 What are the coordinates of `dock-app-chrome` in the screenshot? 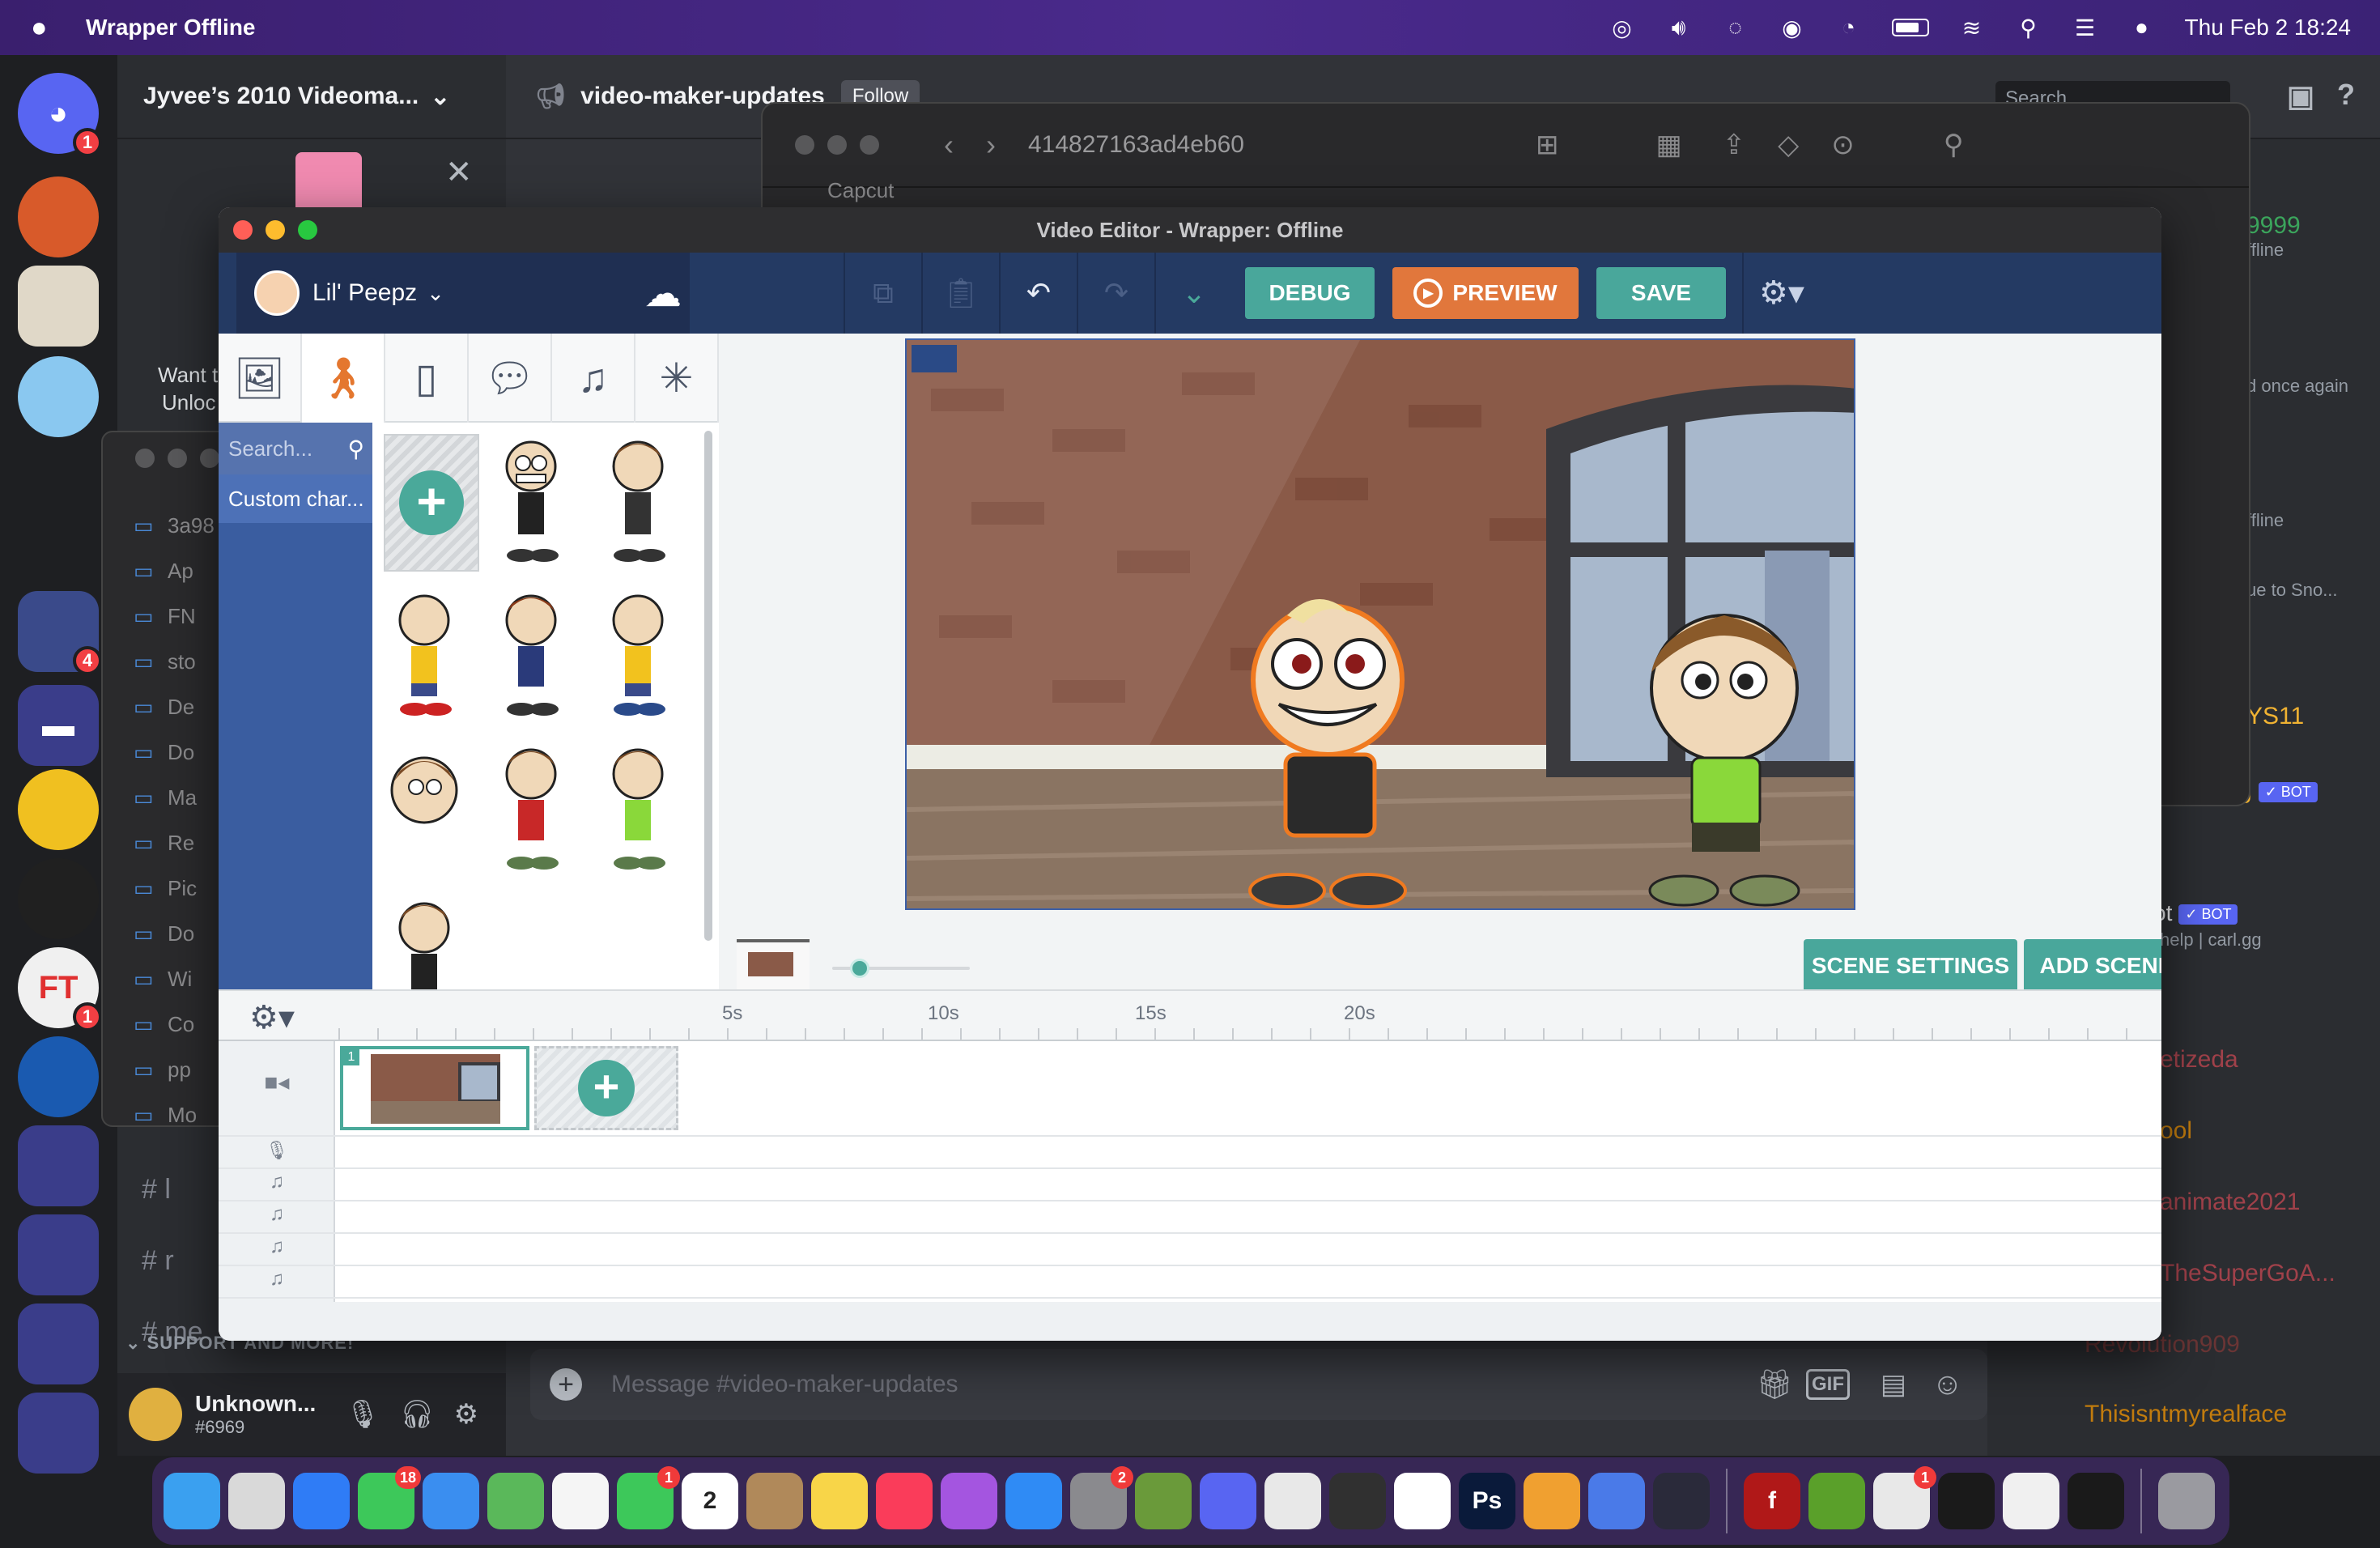 It's located at (1293, 1501).